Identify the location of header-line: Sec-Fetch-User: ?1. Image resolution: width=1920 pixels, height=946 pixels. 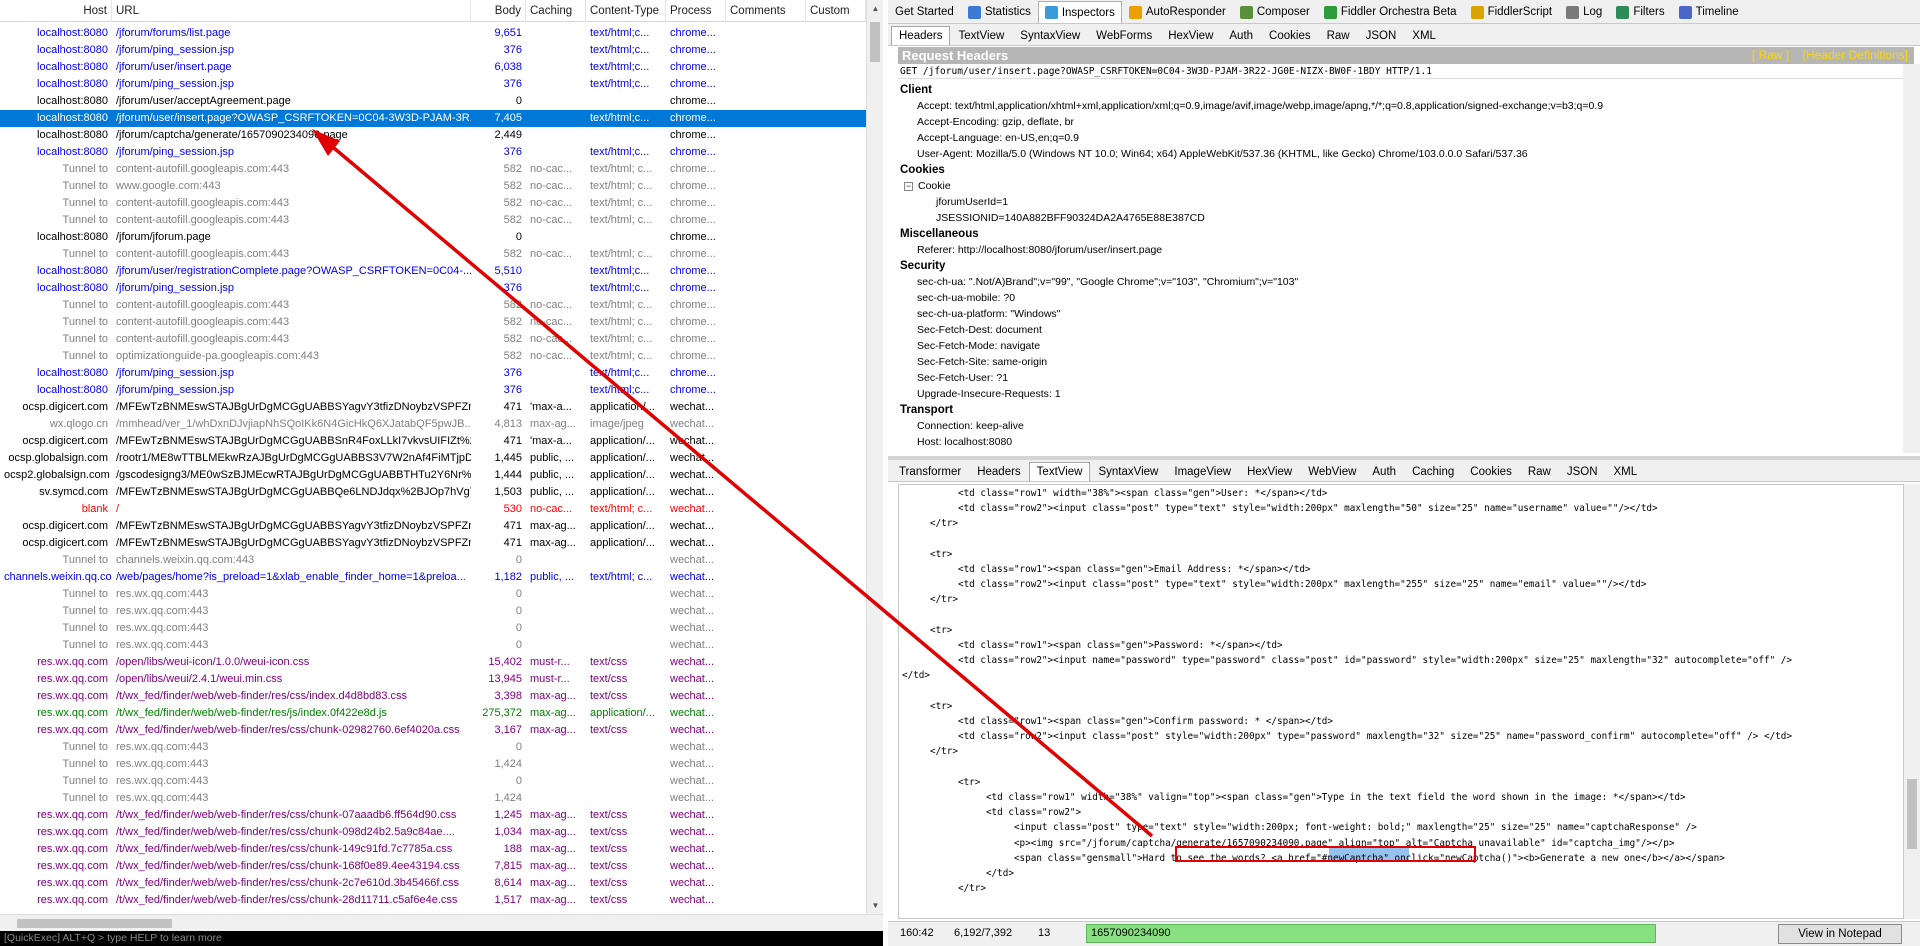
(1406, 378).